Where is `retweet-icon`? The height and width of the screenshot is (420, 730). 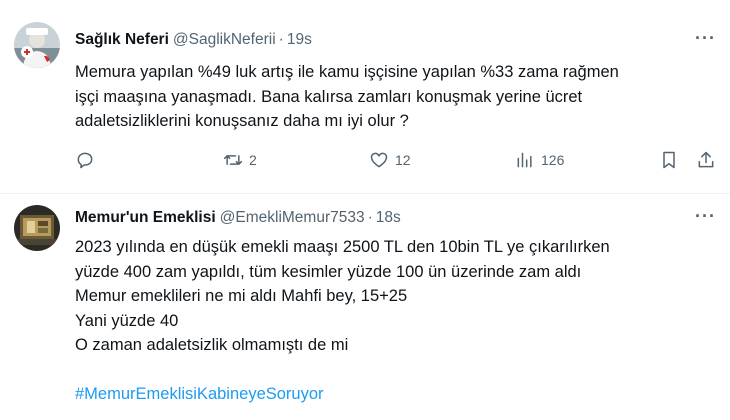 retweet-icon is located at coordinates (233, 160).